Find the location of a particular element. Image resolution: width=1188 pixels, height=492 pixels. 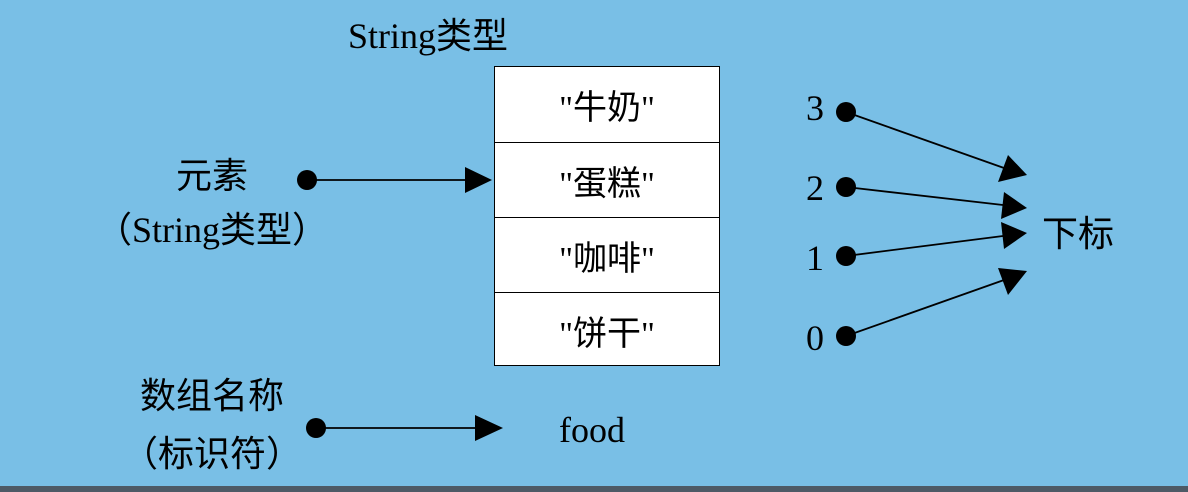

element-arrowhead is located at coordinates (478, 180).